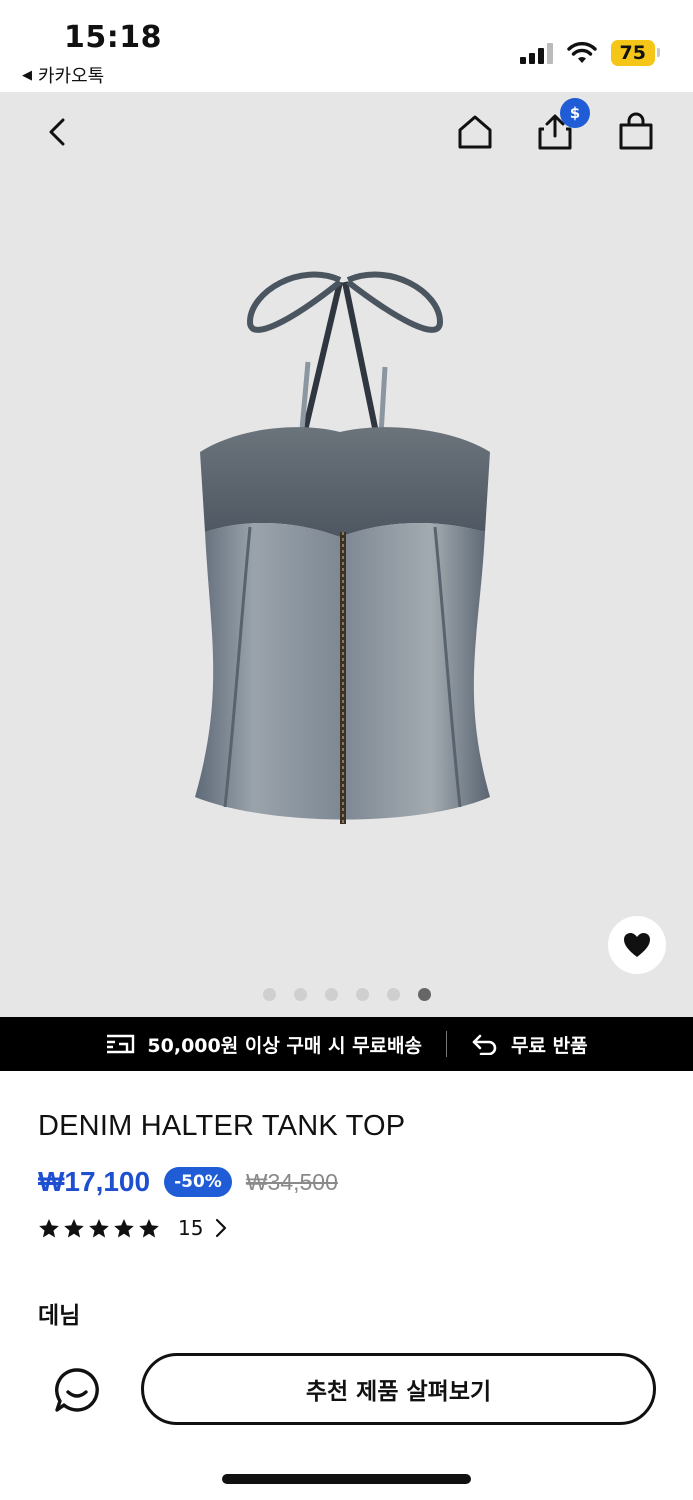  I want to click on gallery-dot-active, so click(424, 994).